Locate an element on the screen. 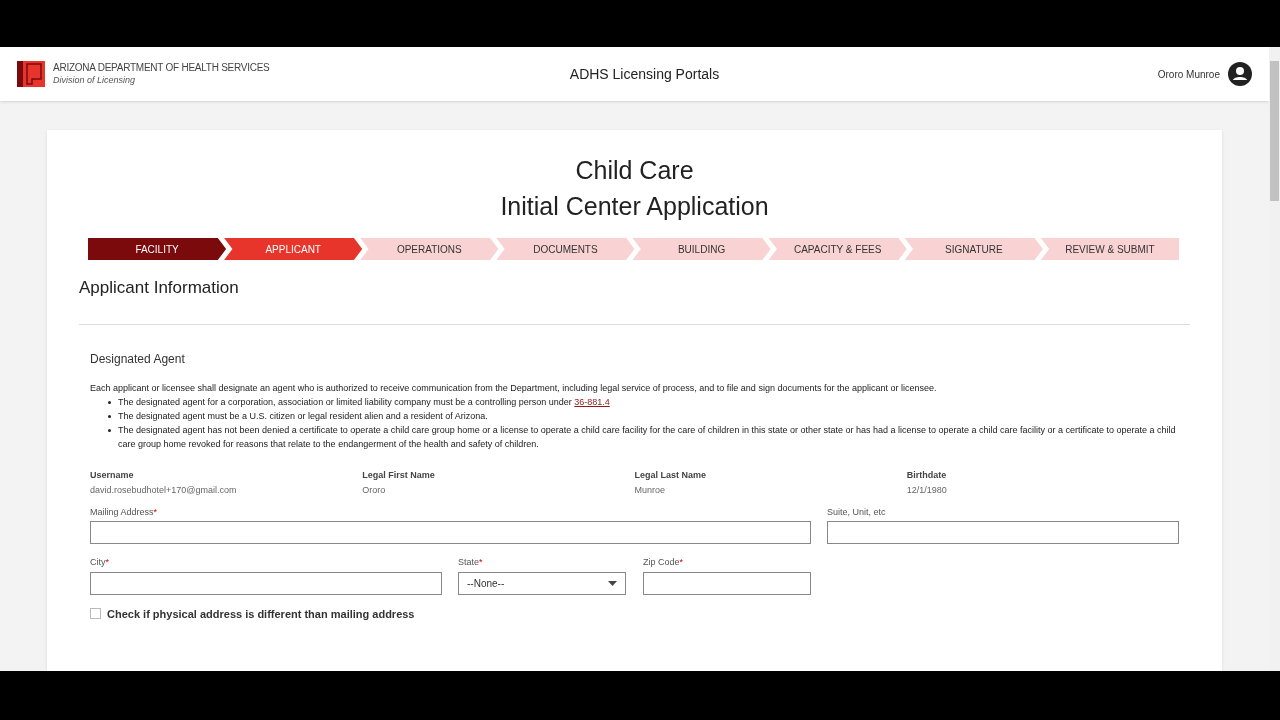 This screenshot has height=720, width=1280. agent-rule: The designated agent has not been denied a certificate to operate a child care group home or a license to operate a child care facility for the care of children in this state or other state or has had a license to operate a child care facility or a certificate to operate a child care group home revoked for reasons that relate to the endangerment of the health and safety of children. is located at coordinates (647, 437).